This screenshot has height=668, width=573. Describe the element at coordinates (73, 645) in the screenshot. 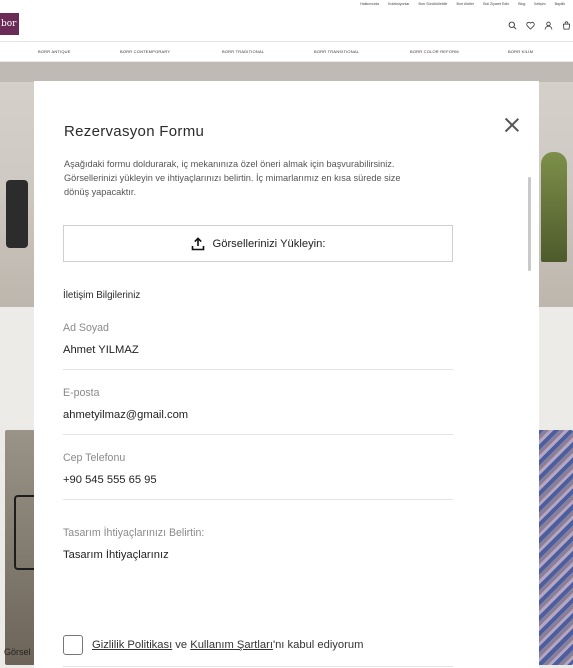

I see `consent-checkbox` at that location.